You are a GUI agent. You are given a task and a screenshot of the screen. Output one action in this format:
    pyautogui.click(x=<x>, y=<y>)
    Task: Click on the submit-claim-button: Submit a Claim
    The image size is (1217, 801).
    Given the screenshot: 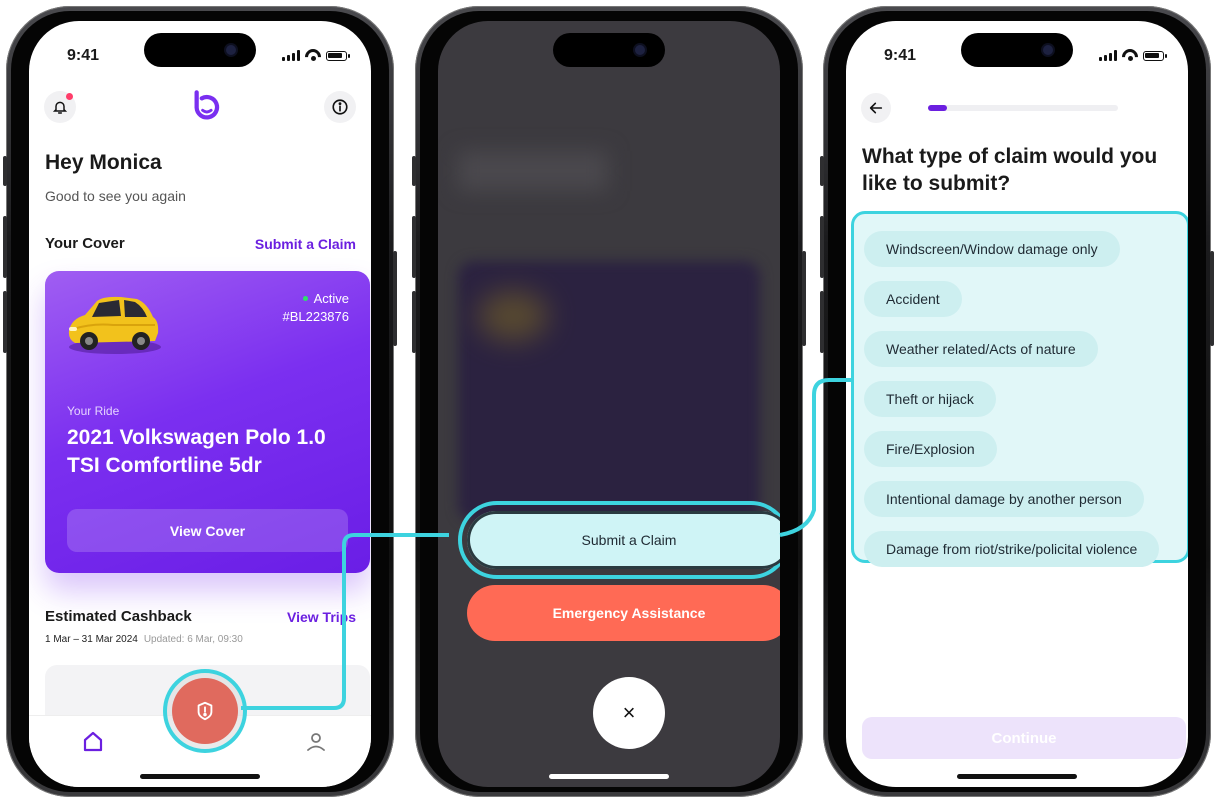 What is the action you would take?
    pyautogui.click(x=623, y=540)
    